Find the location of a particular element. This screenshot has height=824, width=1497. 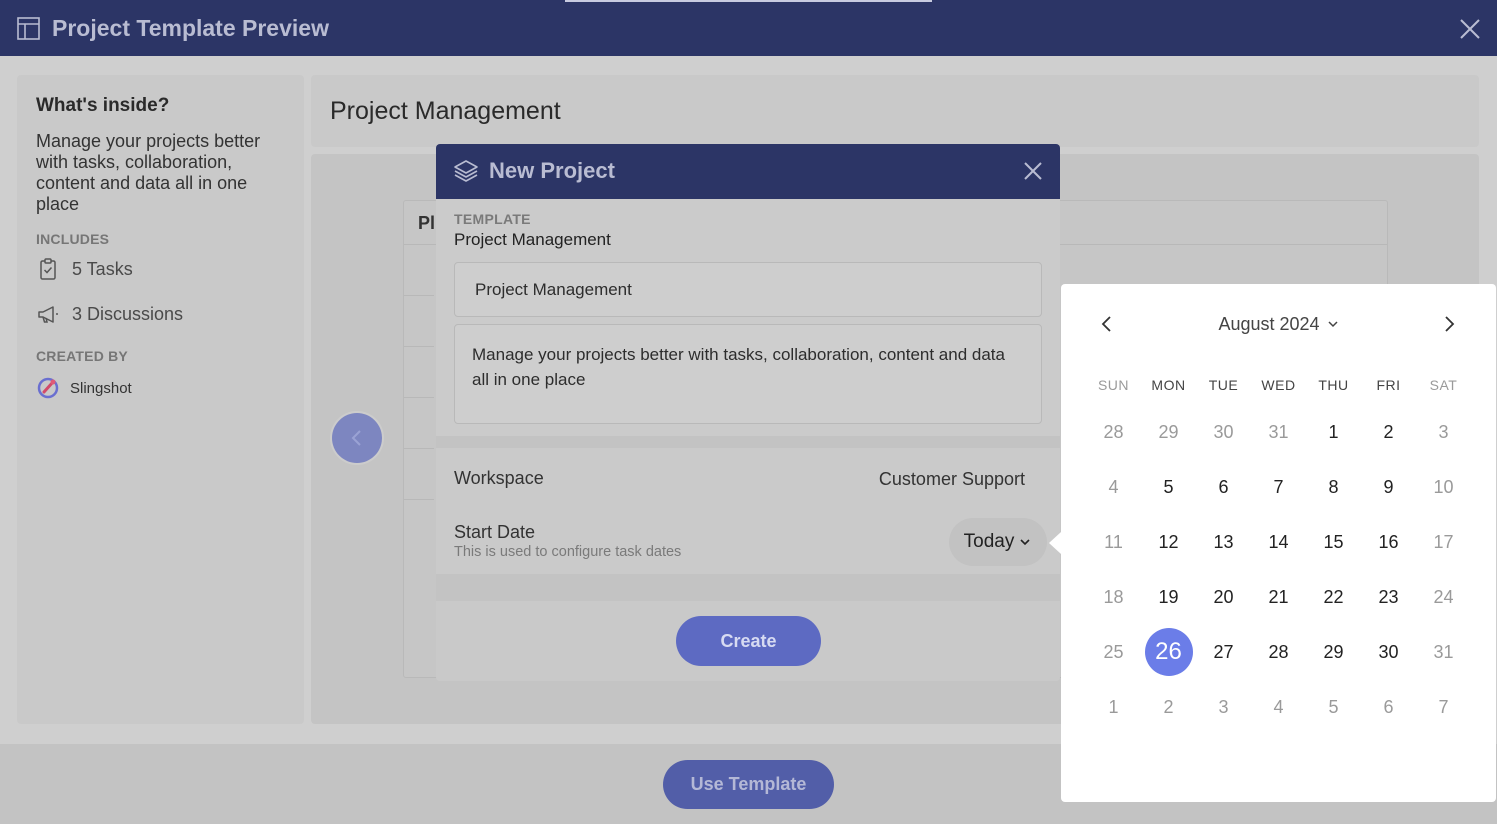

preview-card-title: Pl is located at coordinates (427, 223).